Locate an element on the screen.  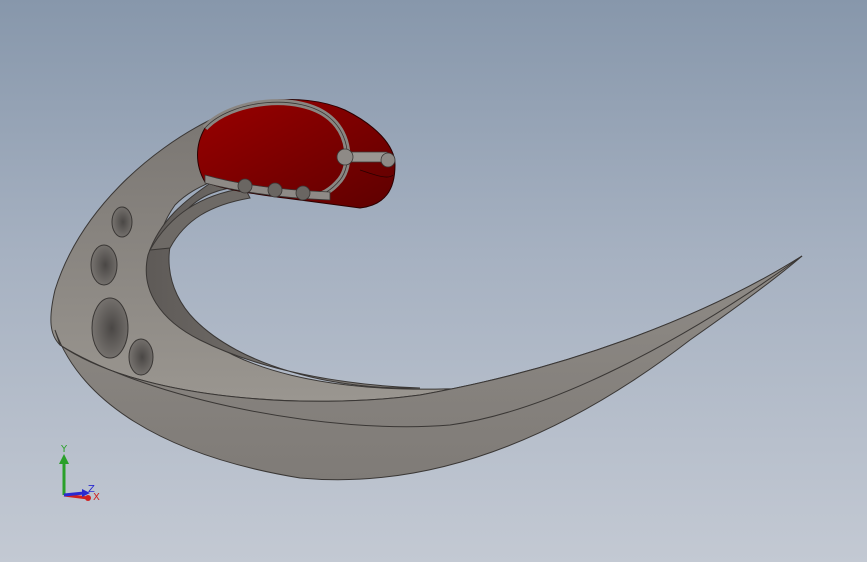
y-axis-arrow is located at coordinates (64, 459).